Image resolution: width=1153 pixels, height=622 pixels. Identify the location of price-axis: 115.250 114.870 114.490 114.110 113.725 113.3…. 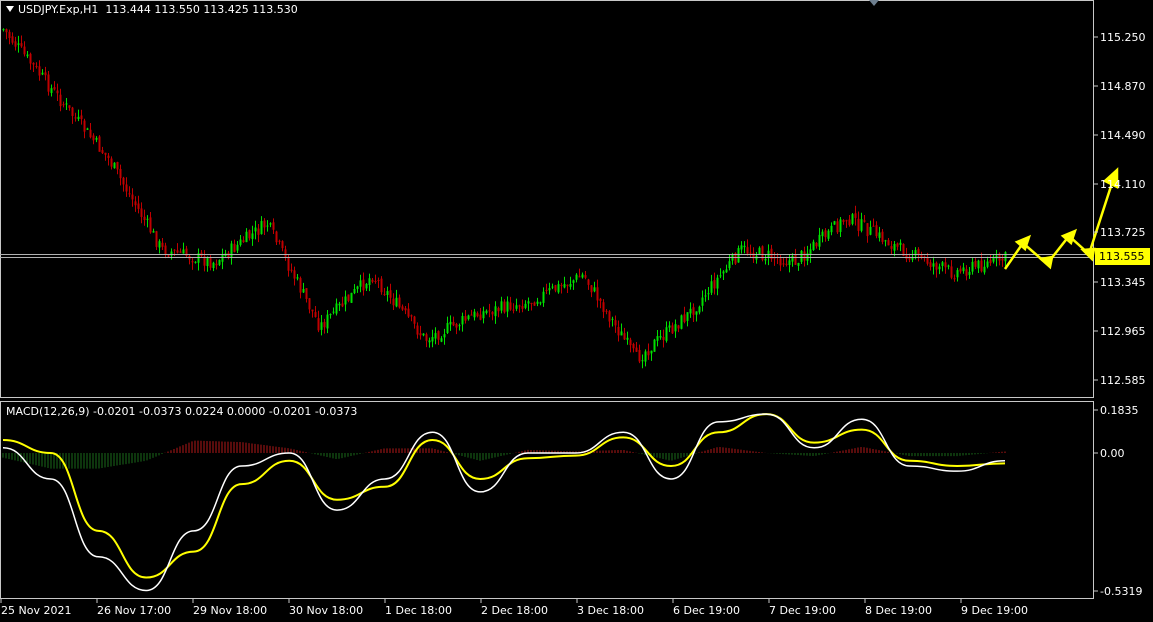
(1120, 209).